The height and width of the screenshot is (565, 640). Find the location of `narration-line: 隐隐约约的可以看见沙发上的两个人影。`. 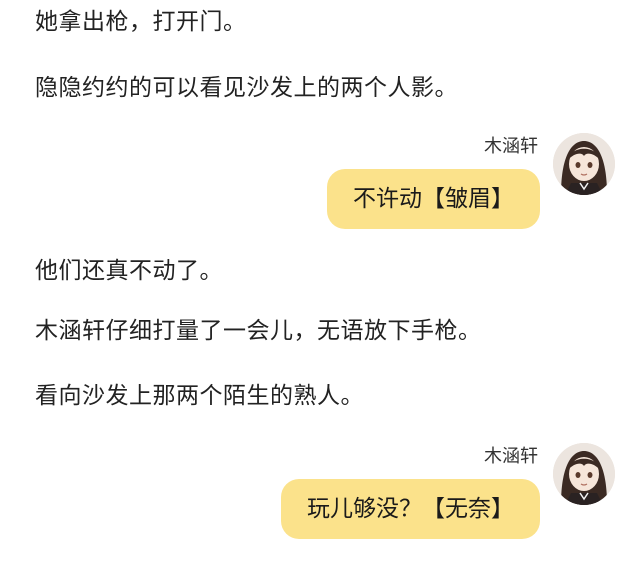

narration-line: 隐隐约约的可以看见沙发上的两个人影。 is located at coordinates (246, 88).